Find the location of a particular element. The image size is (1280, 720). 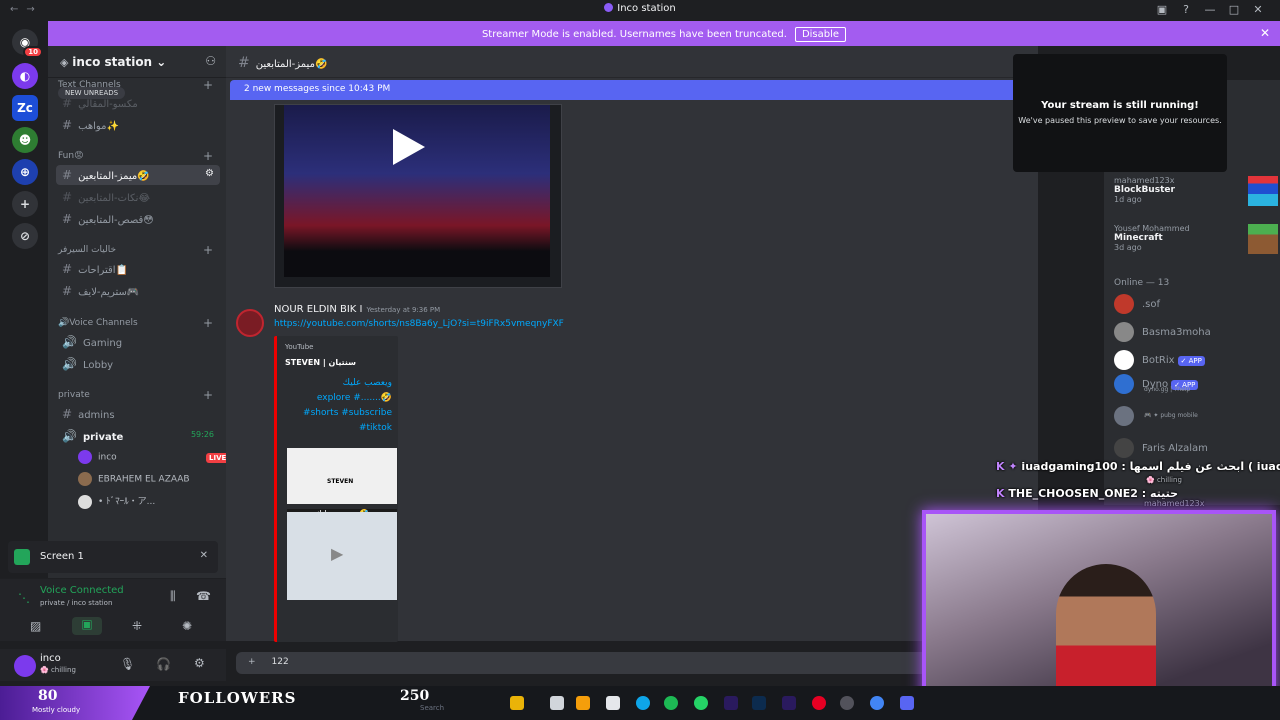

taskbar-search: Search is located at coordinates (432, 708).